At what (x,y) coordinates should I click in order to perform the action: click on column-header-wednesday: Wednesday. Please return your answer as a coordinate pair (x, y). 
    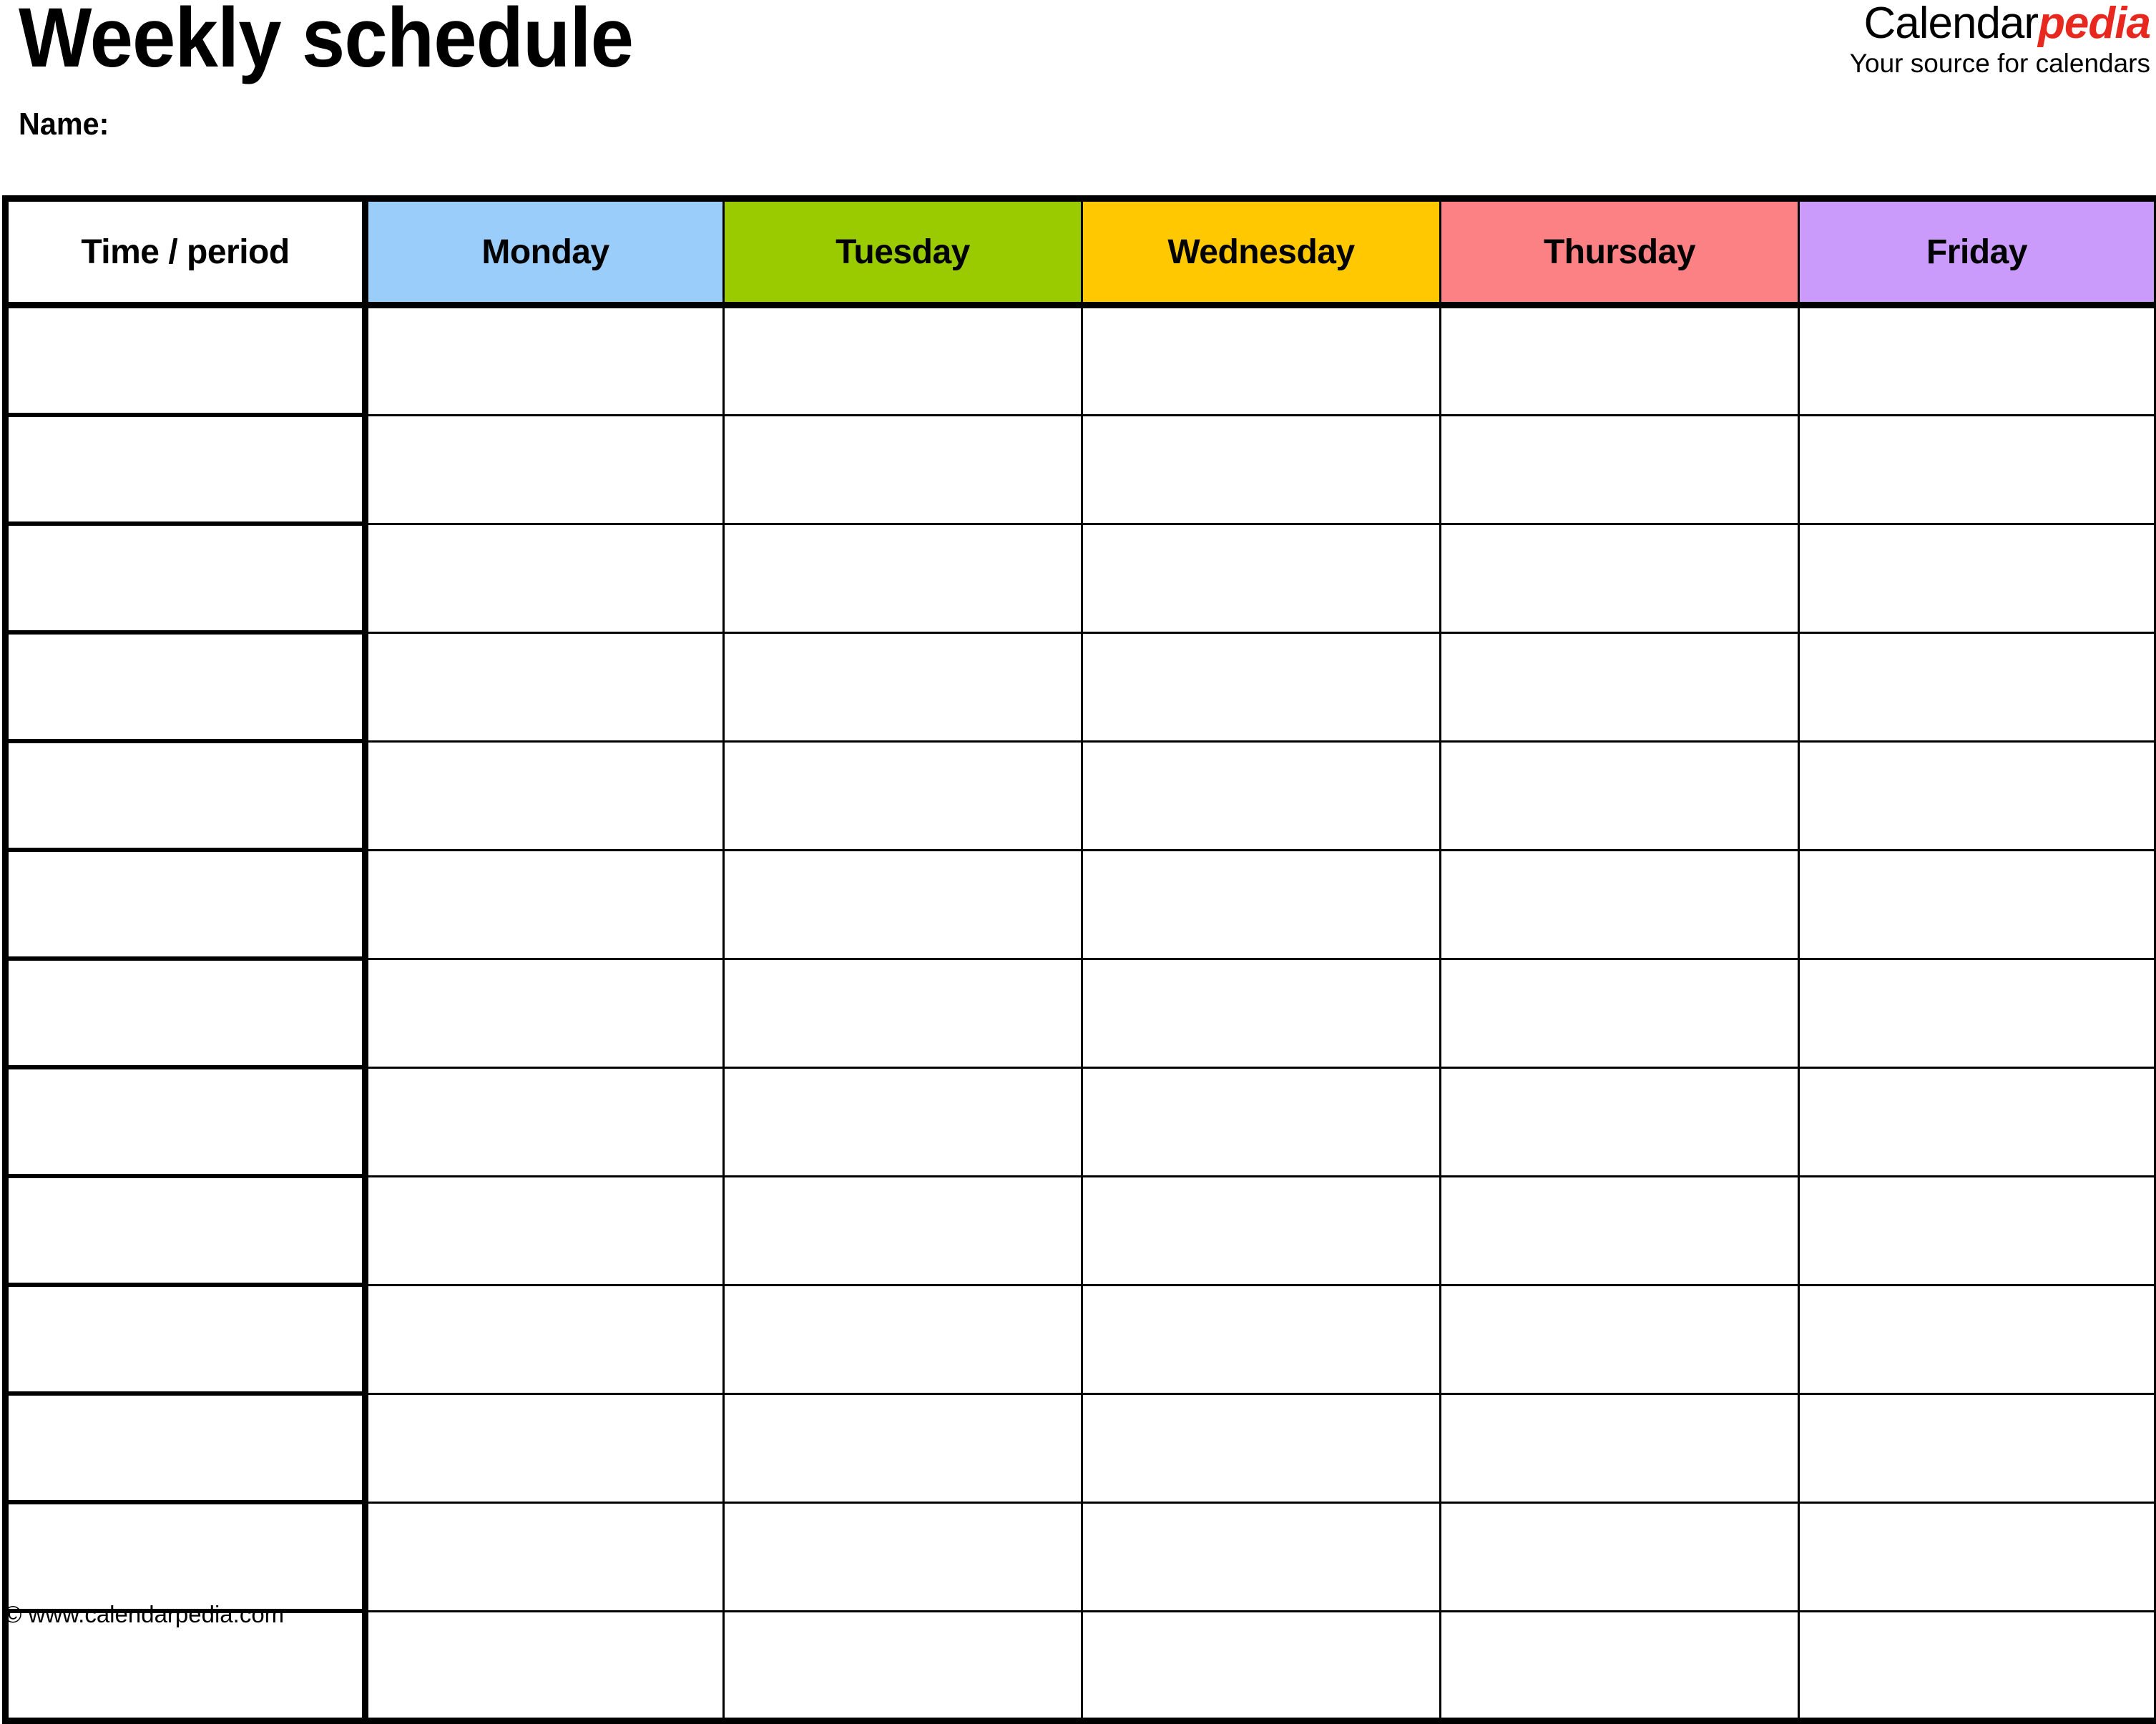
    Looking at the image, I should click on (1261, 252).